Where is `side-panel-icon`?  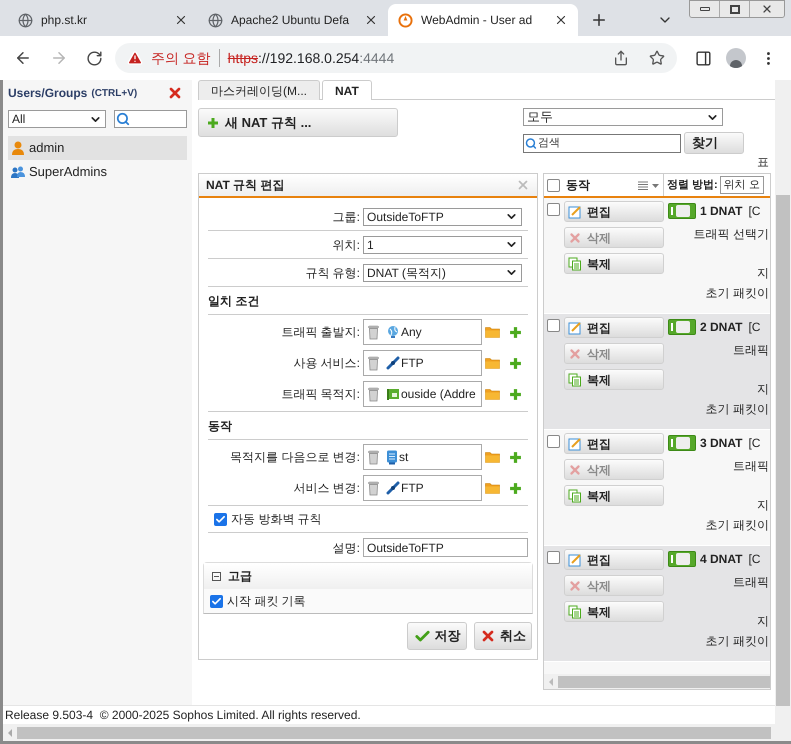
side-panel-icon is located at coordinates (703, 58).